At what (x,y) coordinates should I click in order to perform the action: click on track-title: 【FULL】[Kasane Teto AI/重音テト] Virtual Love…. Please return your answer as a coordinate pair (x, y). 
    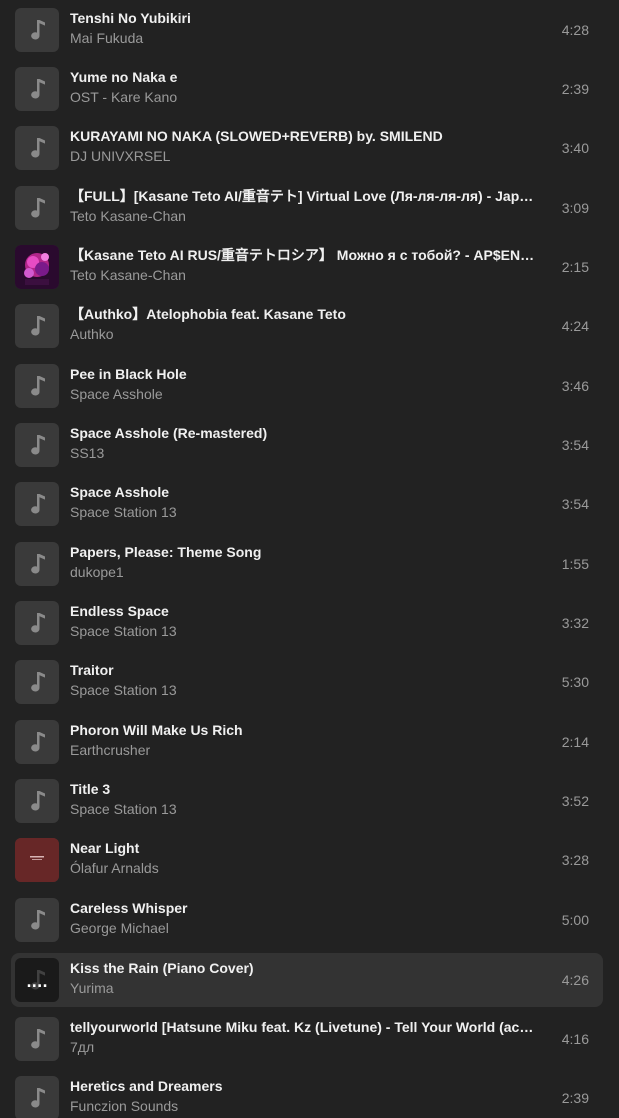
    Looking at the image, I should click on (305, 196).